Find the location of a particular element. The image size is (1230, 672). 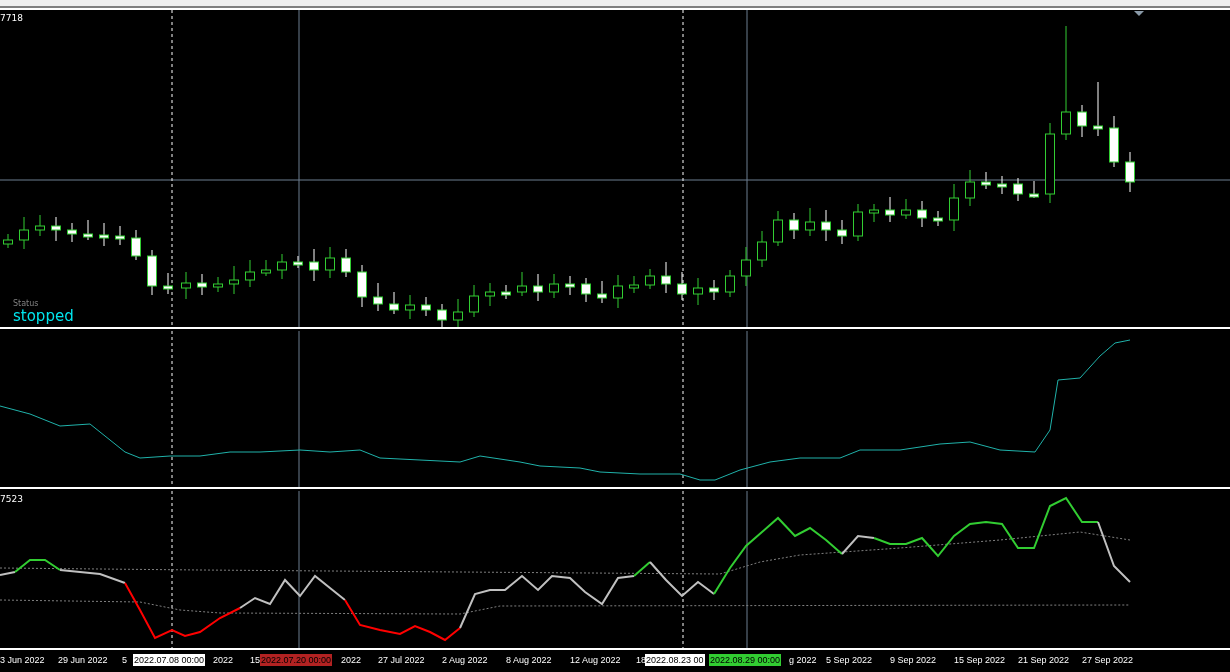

date-label: 12 Aug 2022 is located at coordinates (595, 660).